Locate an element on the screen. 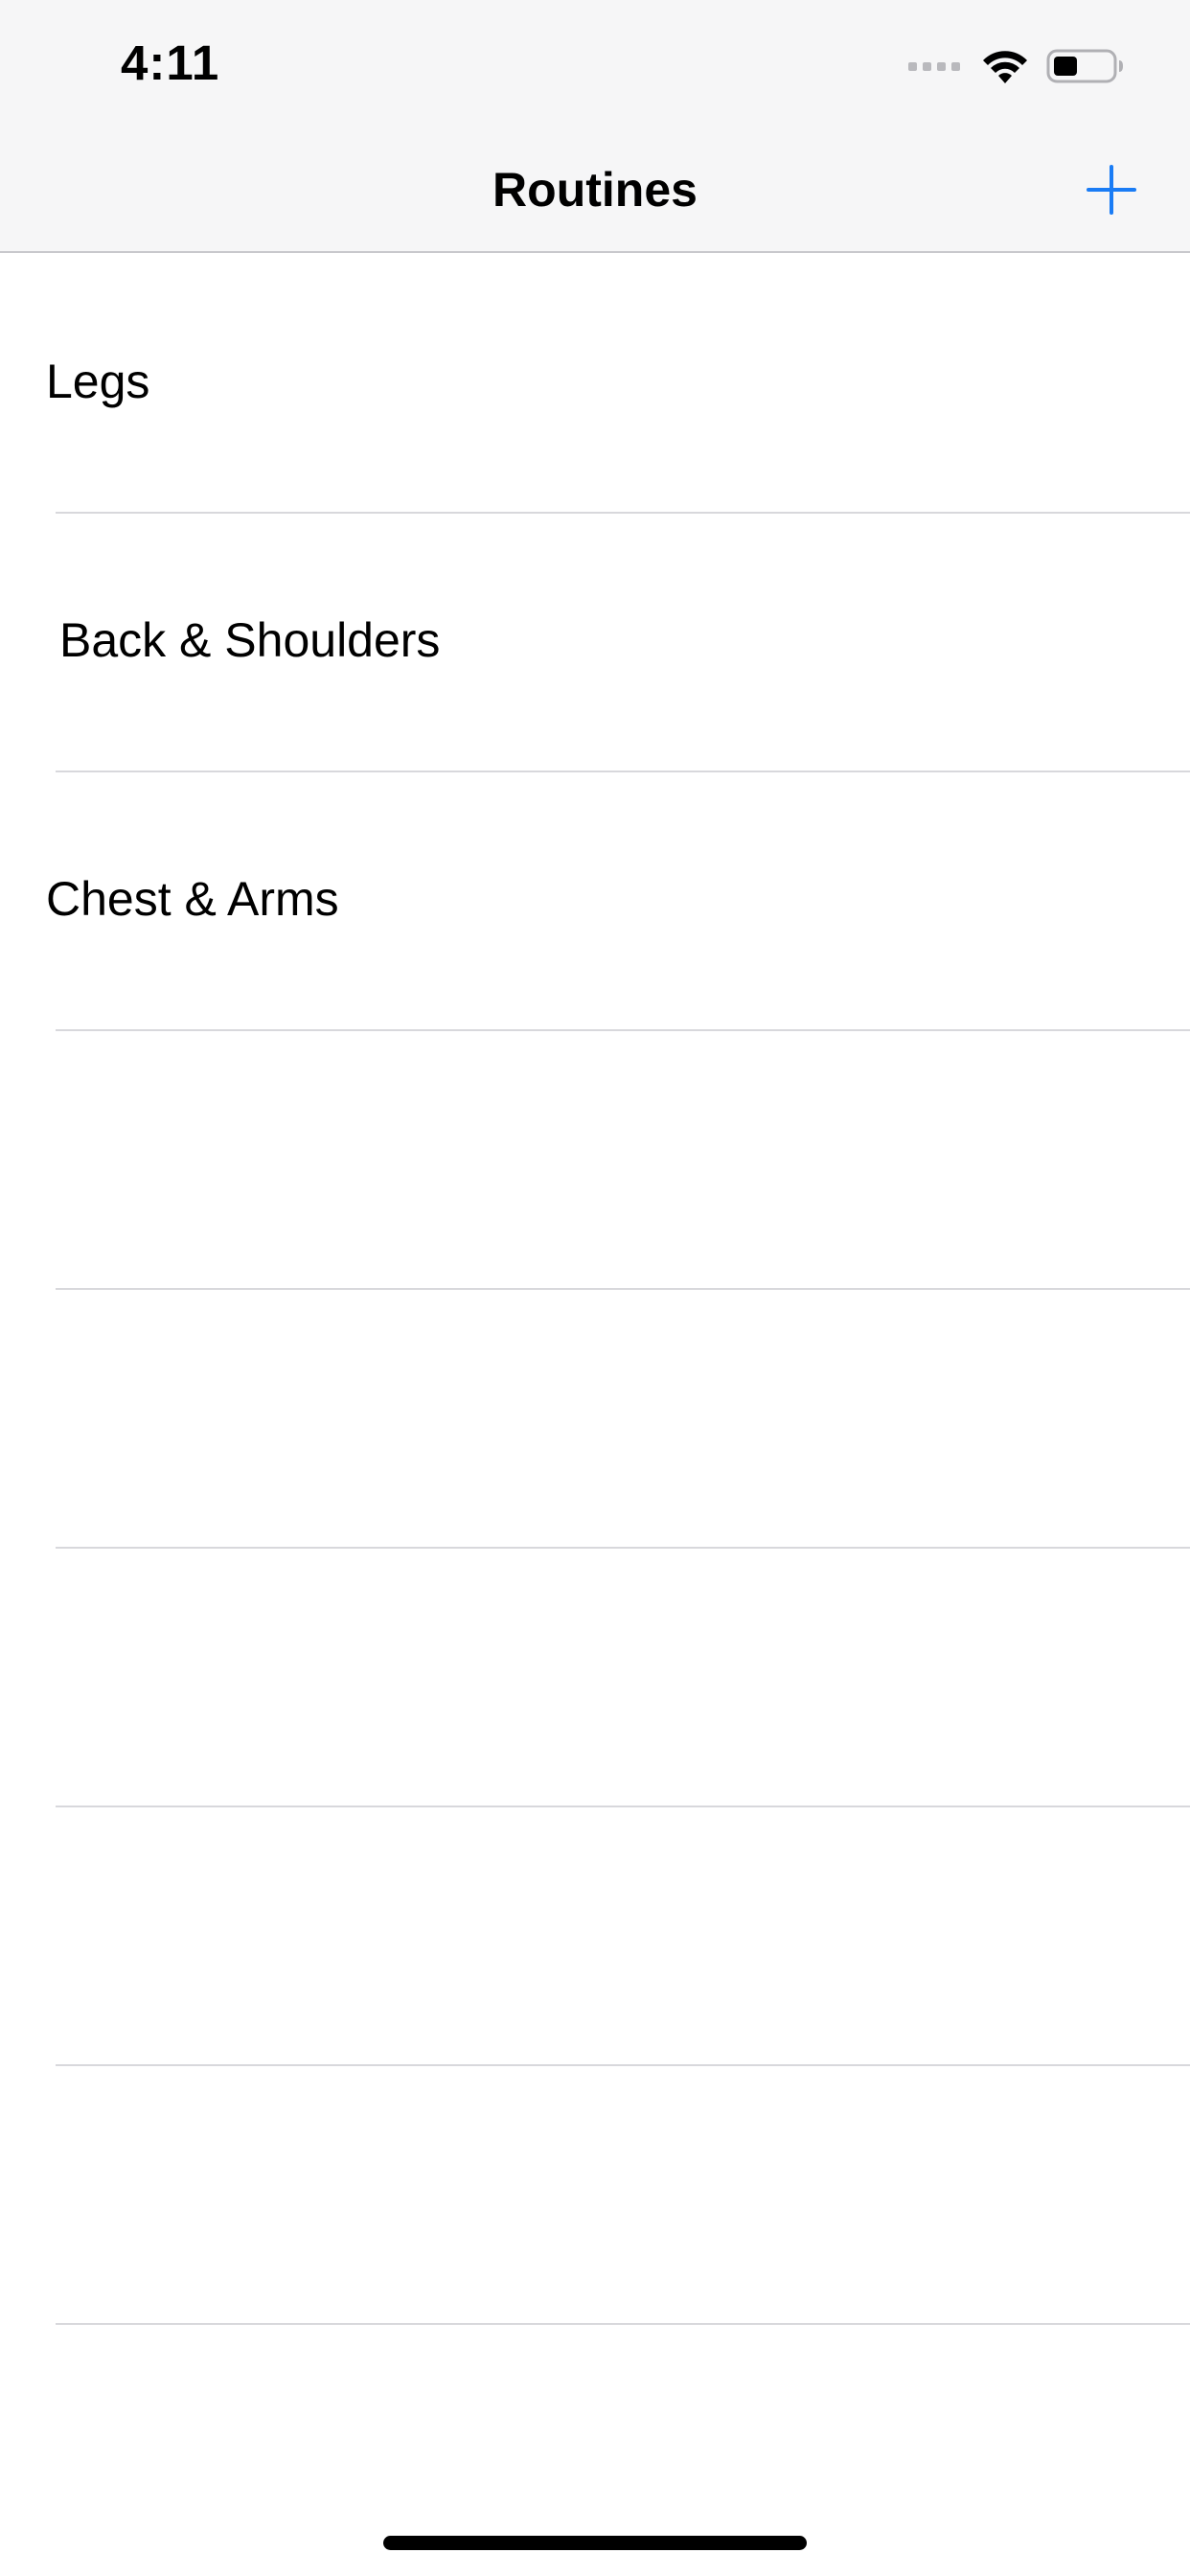  plus-icon is located at coordinates (1111, 190).